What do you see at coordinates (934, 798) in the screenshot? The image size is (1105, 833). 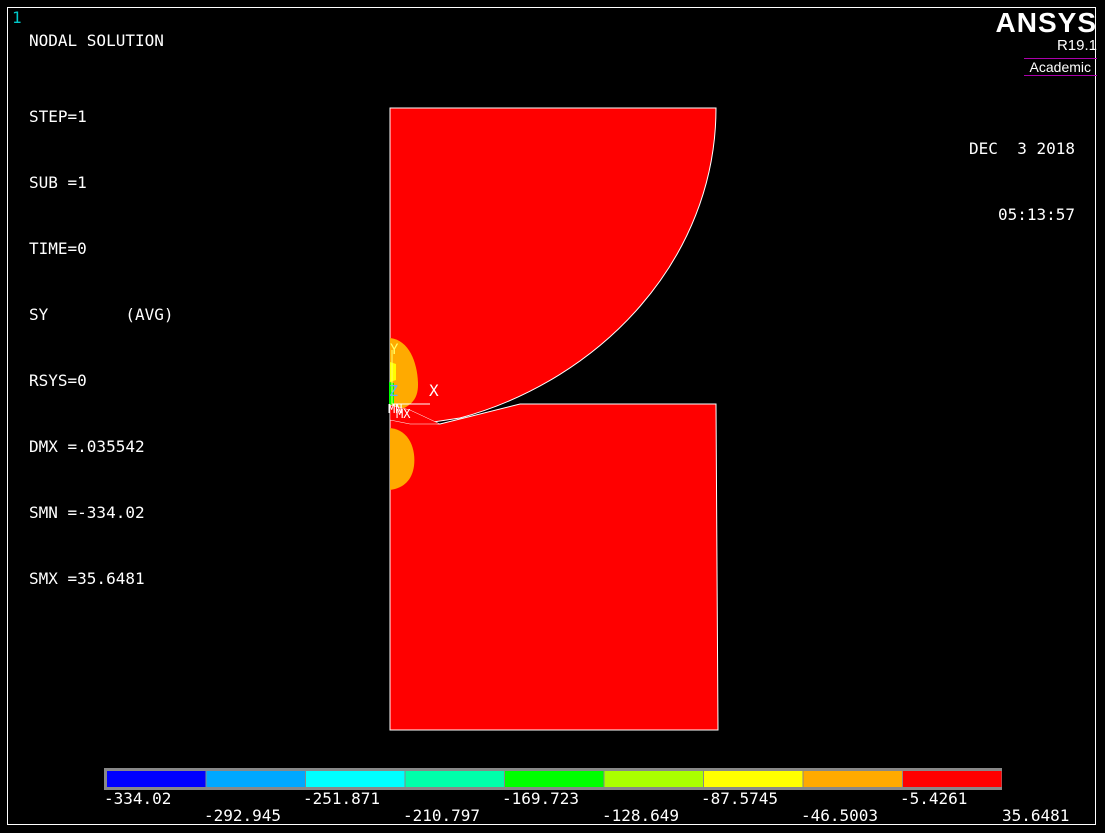 I see `legend-label-upper: -5.4261` at bounding box center [934, 798].